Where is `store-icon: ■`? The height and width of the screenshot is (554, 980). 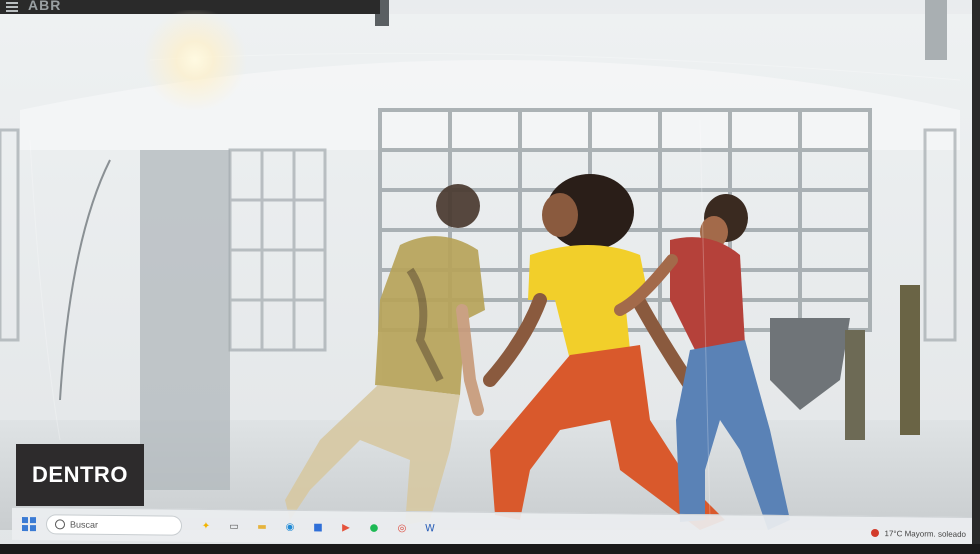 store-icon: ■ is located at coordinates (318, 527).